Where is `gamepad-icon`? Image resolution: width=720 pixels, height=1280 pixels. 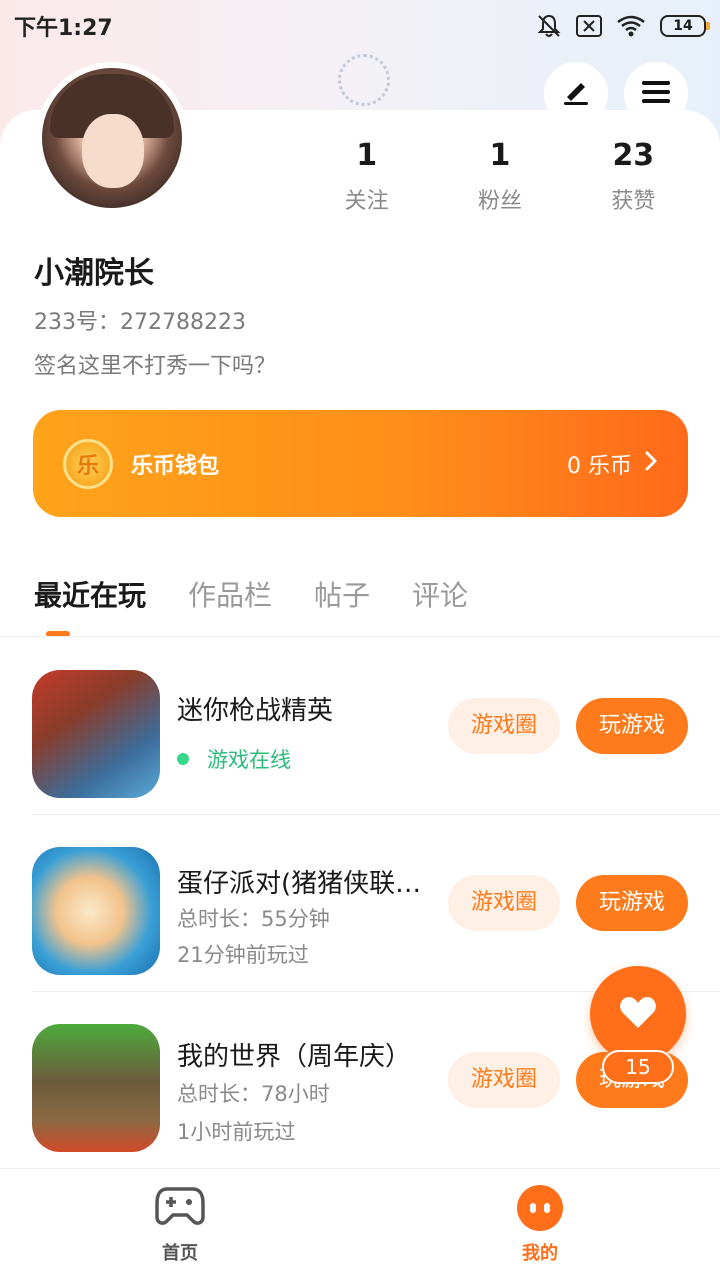 gamepad-icon is located at coordinates (180, 1208).